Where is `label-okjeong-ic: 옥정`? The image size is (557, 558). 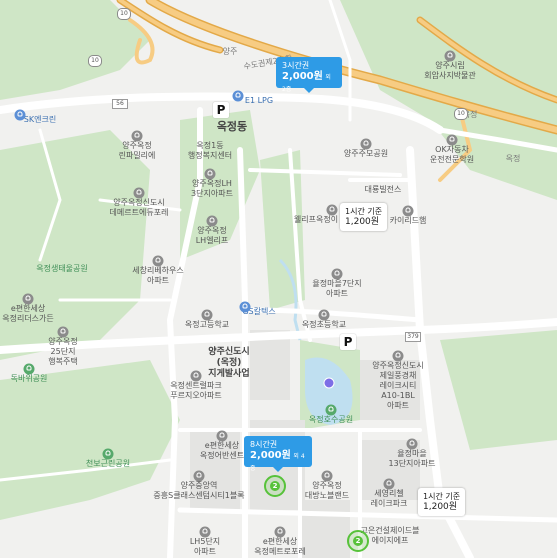 label-okjeong-ic: 옥정 is located at coordinates (513, 158).